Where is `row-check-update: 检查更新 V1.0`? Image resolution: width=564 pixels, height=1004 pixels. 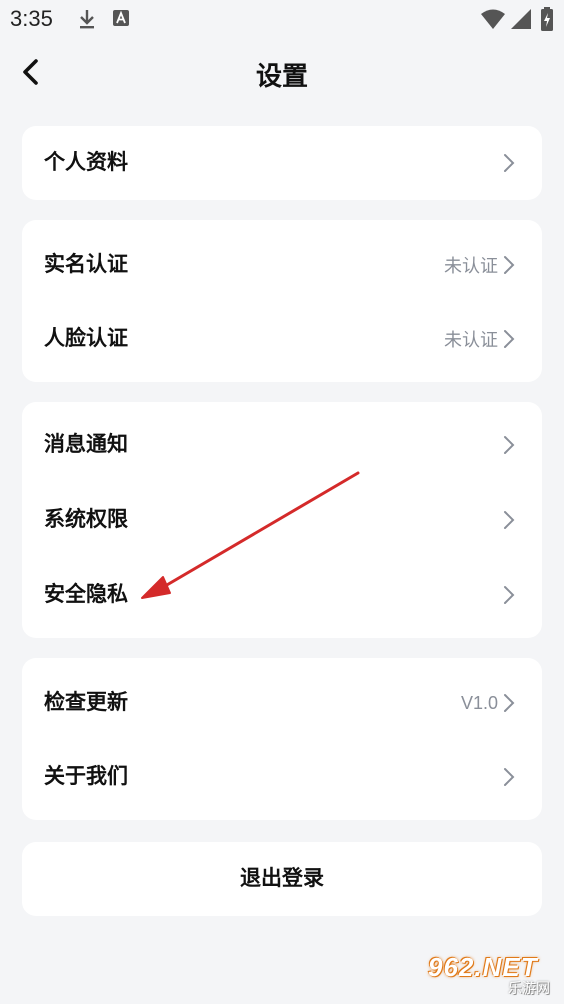
row-check-update: 检查更新 V1.0 is located at coordinates (282, 703).